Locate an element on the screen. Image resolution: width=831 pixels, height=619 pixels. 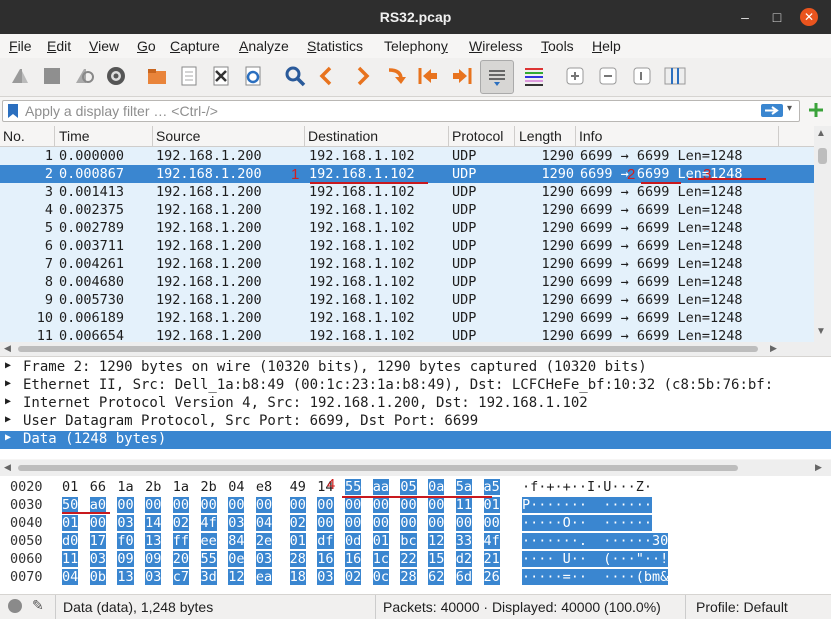
last-packet-icon is located at coordinates (462, 76).